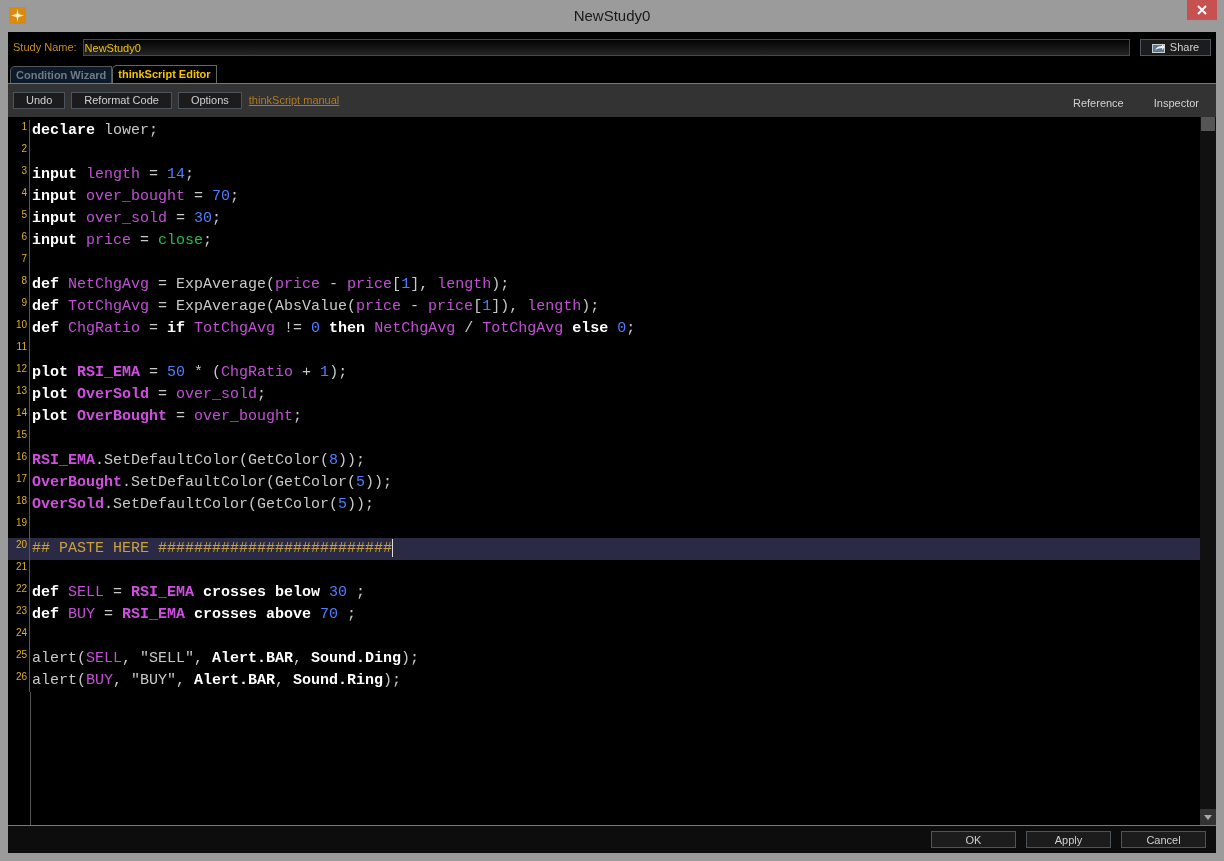 This screenshot has width=1224, height=861. Describe the element at coordinates (212, 483) in the screenshot. I see `code-line: OverBought.SetDefaultColor(GetColor(5));` at that location.